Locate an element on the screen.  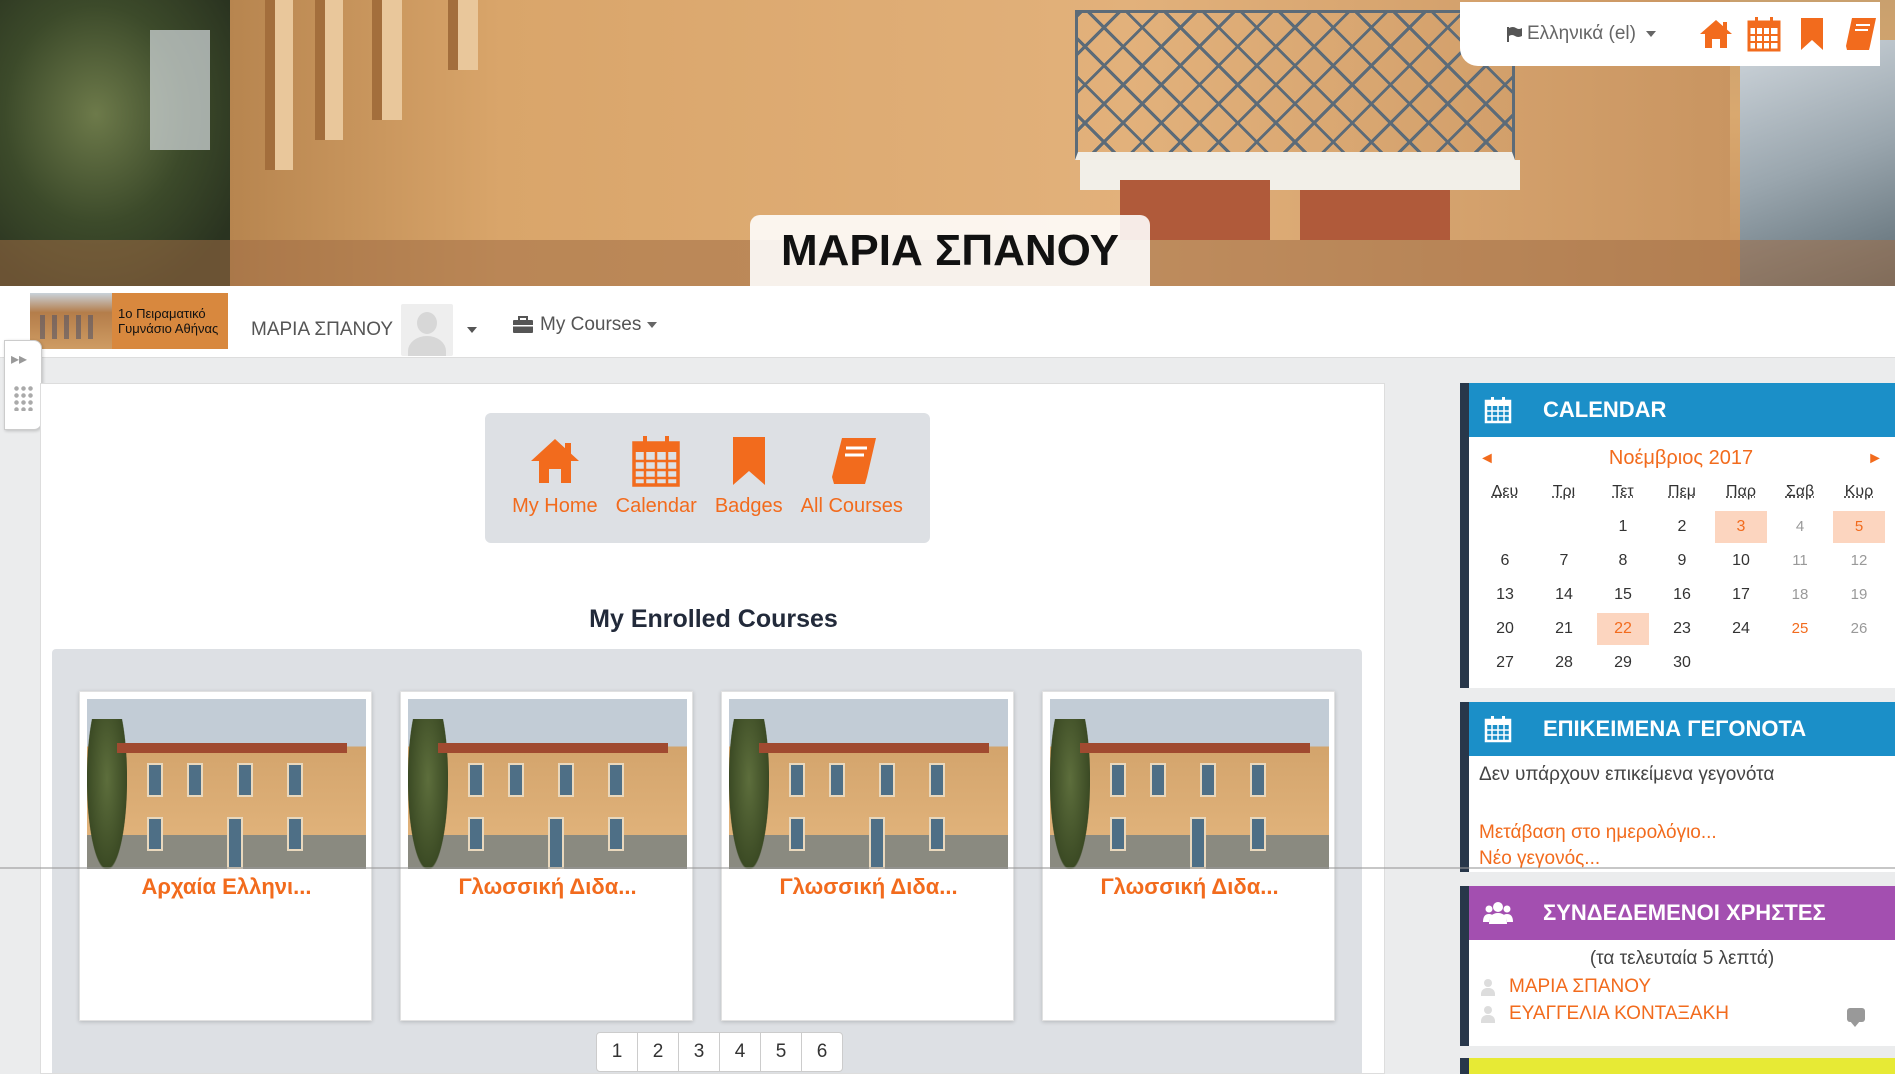
calendar-day: 22 is located at coordinates (1623, 629).